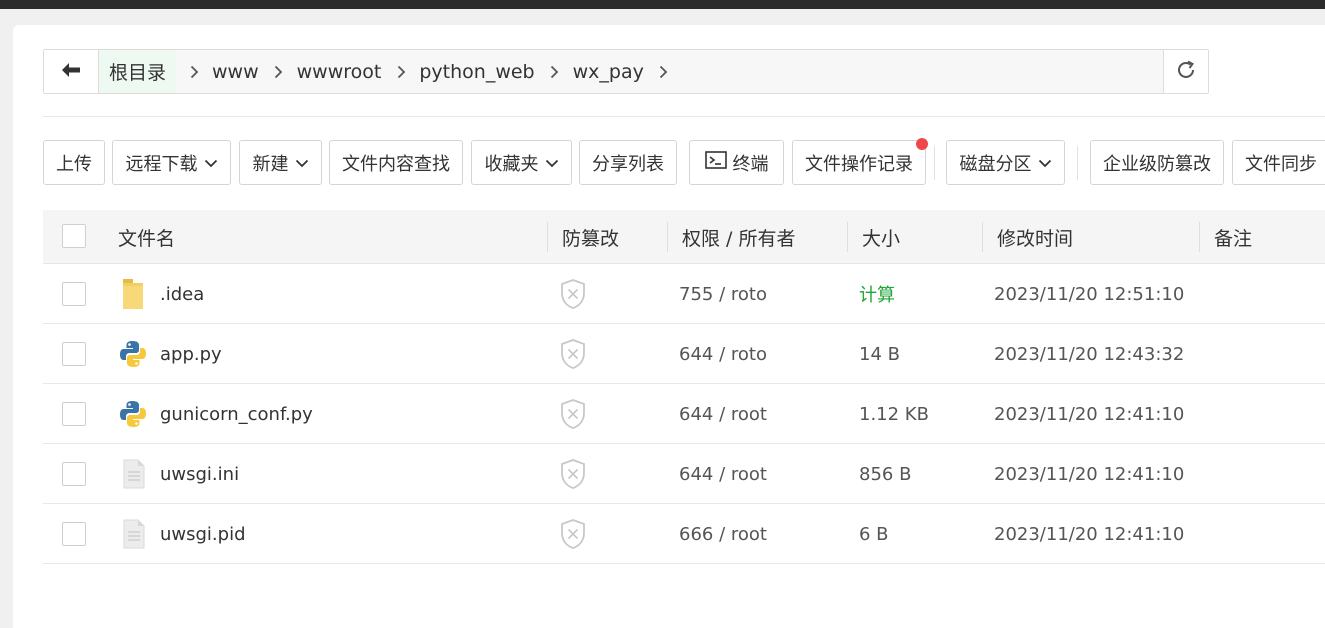 The width and height of the screenshot is (1325, 628). I want to click on content-search-button: 文件内容查找, so click(396, 162).